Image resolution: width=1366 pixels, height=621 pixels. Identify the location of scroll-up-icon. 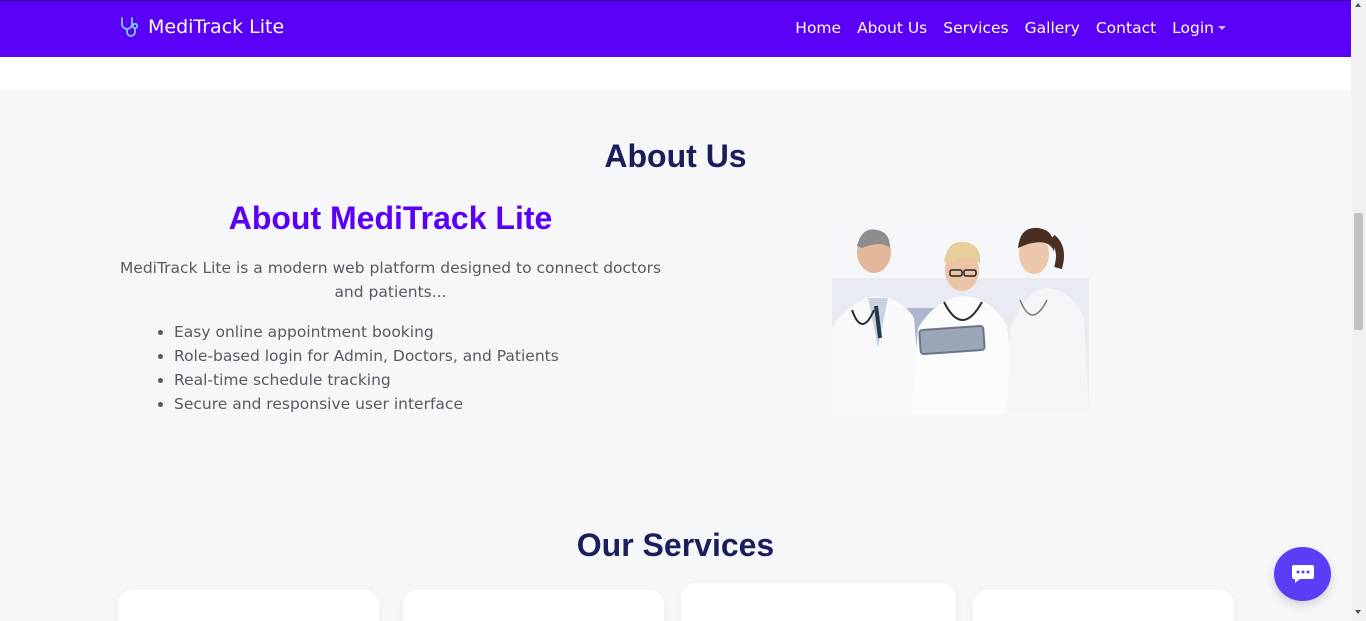
(1358, 5).